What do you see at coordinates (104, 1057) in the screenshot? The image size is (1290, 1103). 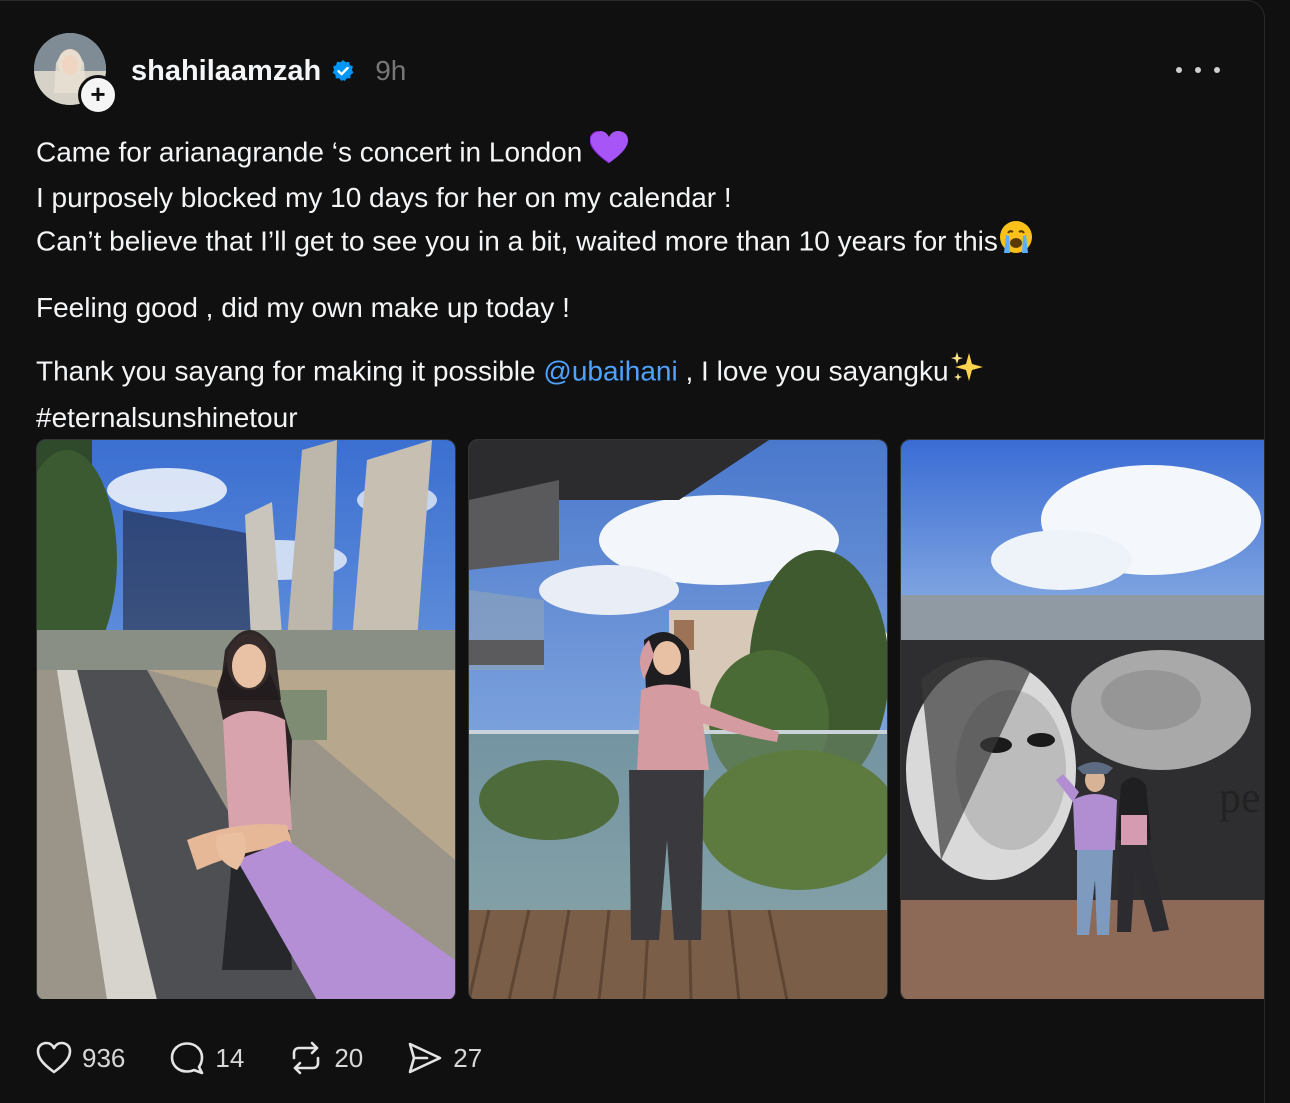 I see `like-count: 936` at bounding box center [104, 1057].